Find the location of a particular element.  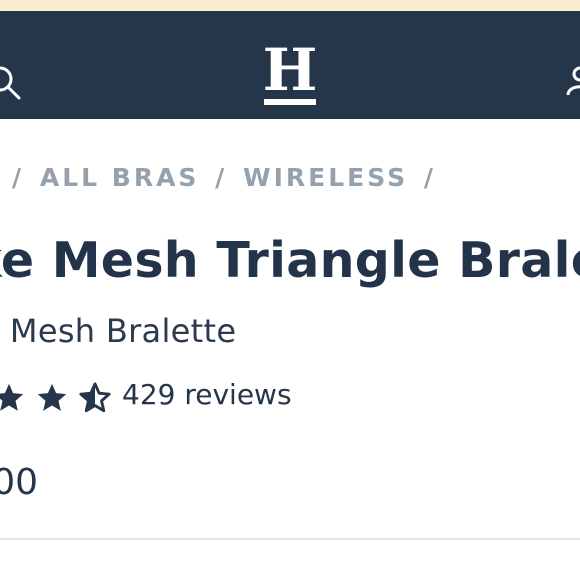

product-subtitle-wrap: r Mesh Bralette is located at coordinates (290, 335).